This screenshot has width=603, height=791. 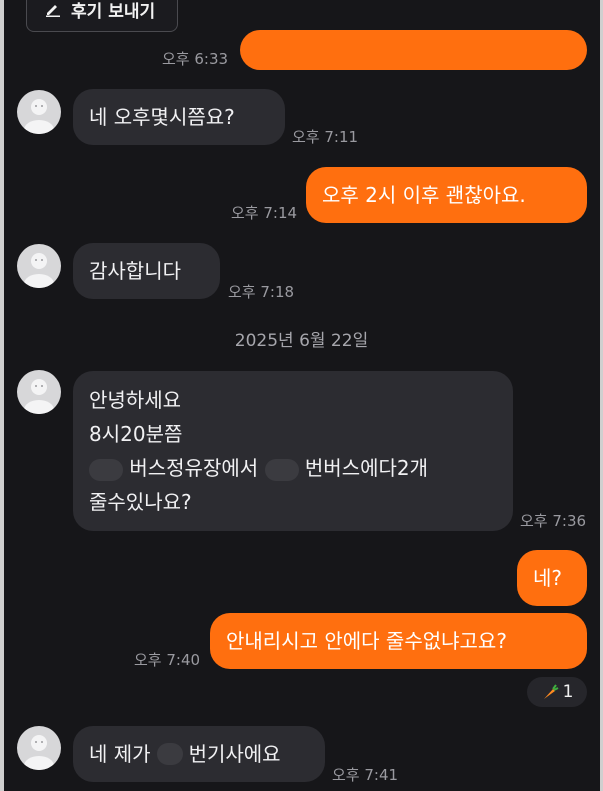 What do you see at coordinates (140, 502) in the screenshot?
I see `message-line: 줄수있나요?` at bounding box center [140, 502].